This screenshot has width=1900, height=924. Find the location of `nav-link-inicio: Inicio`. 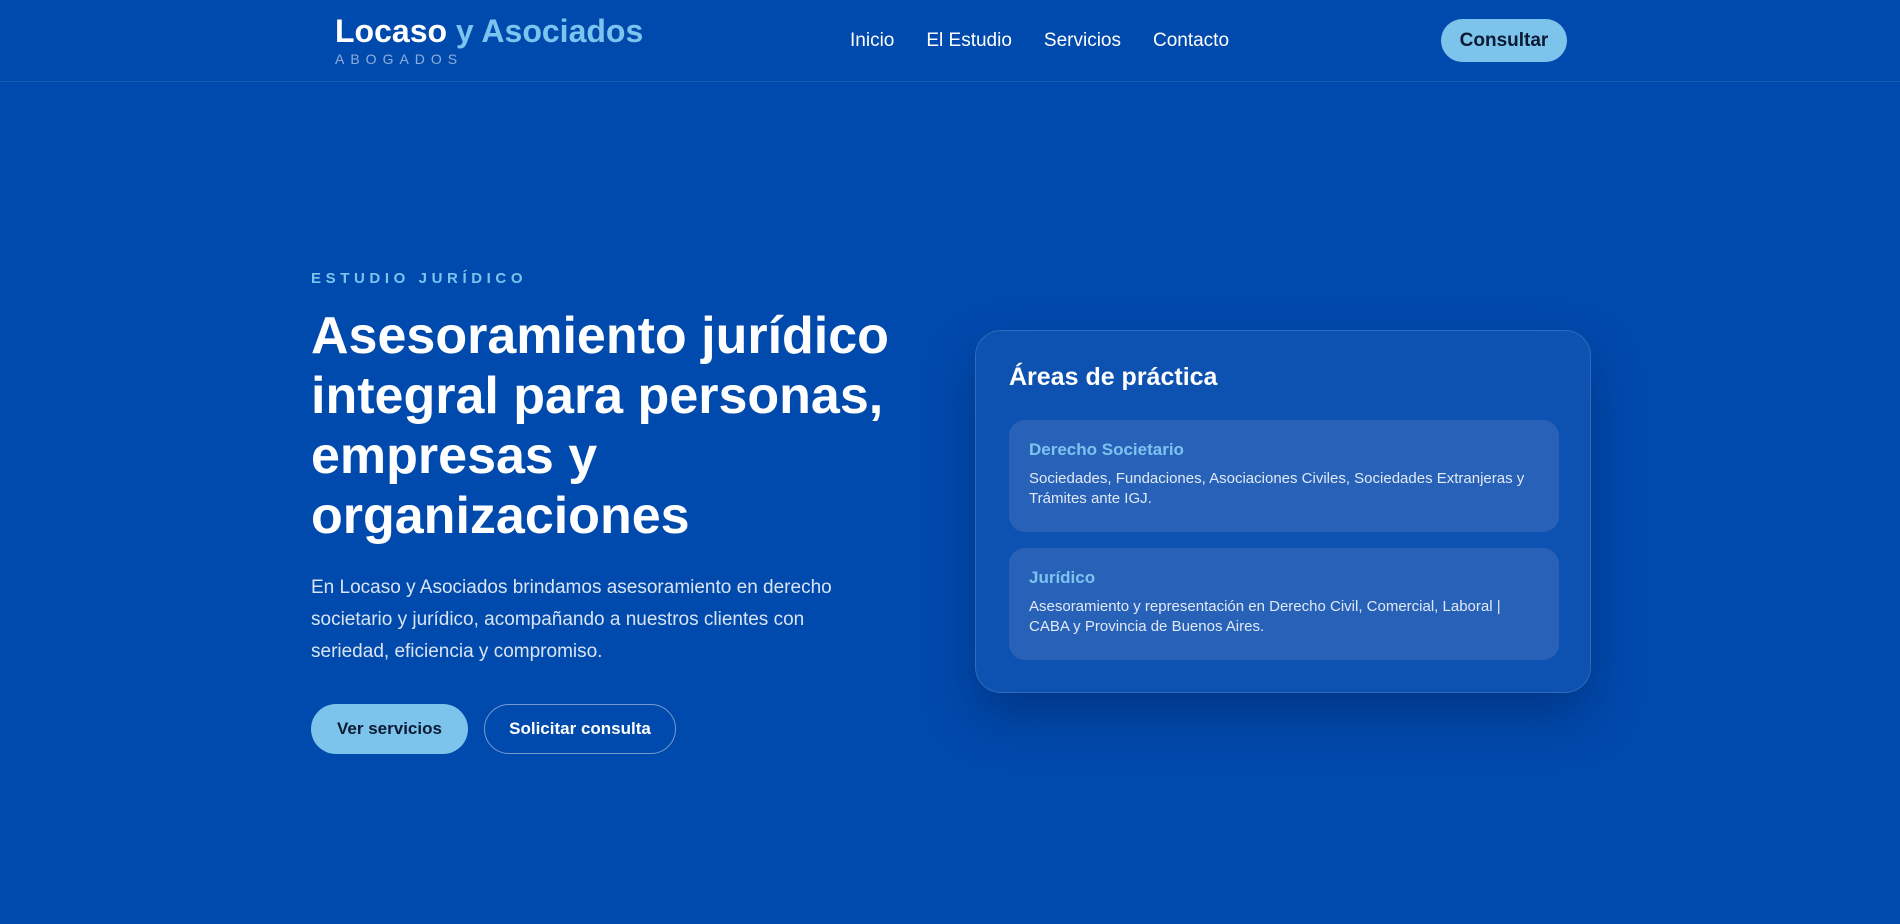

nav-link-inicio: Inicio is located at coordinates (872, 41).